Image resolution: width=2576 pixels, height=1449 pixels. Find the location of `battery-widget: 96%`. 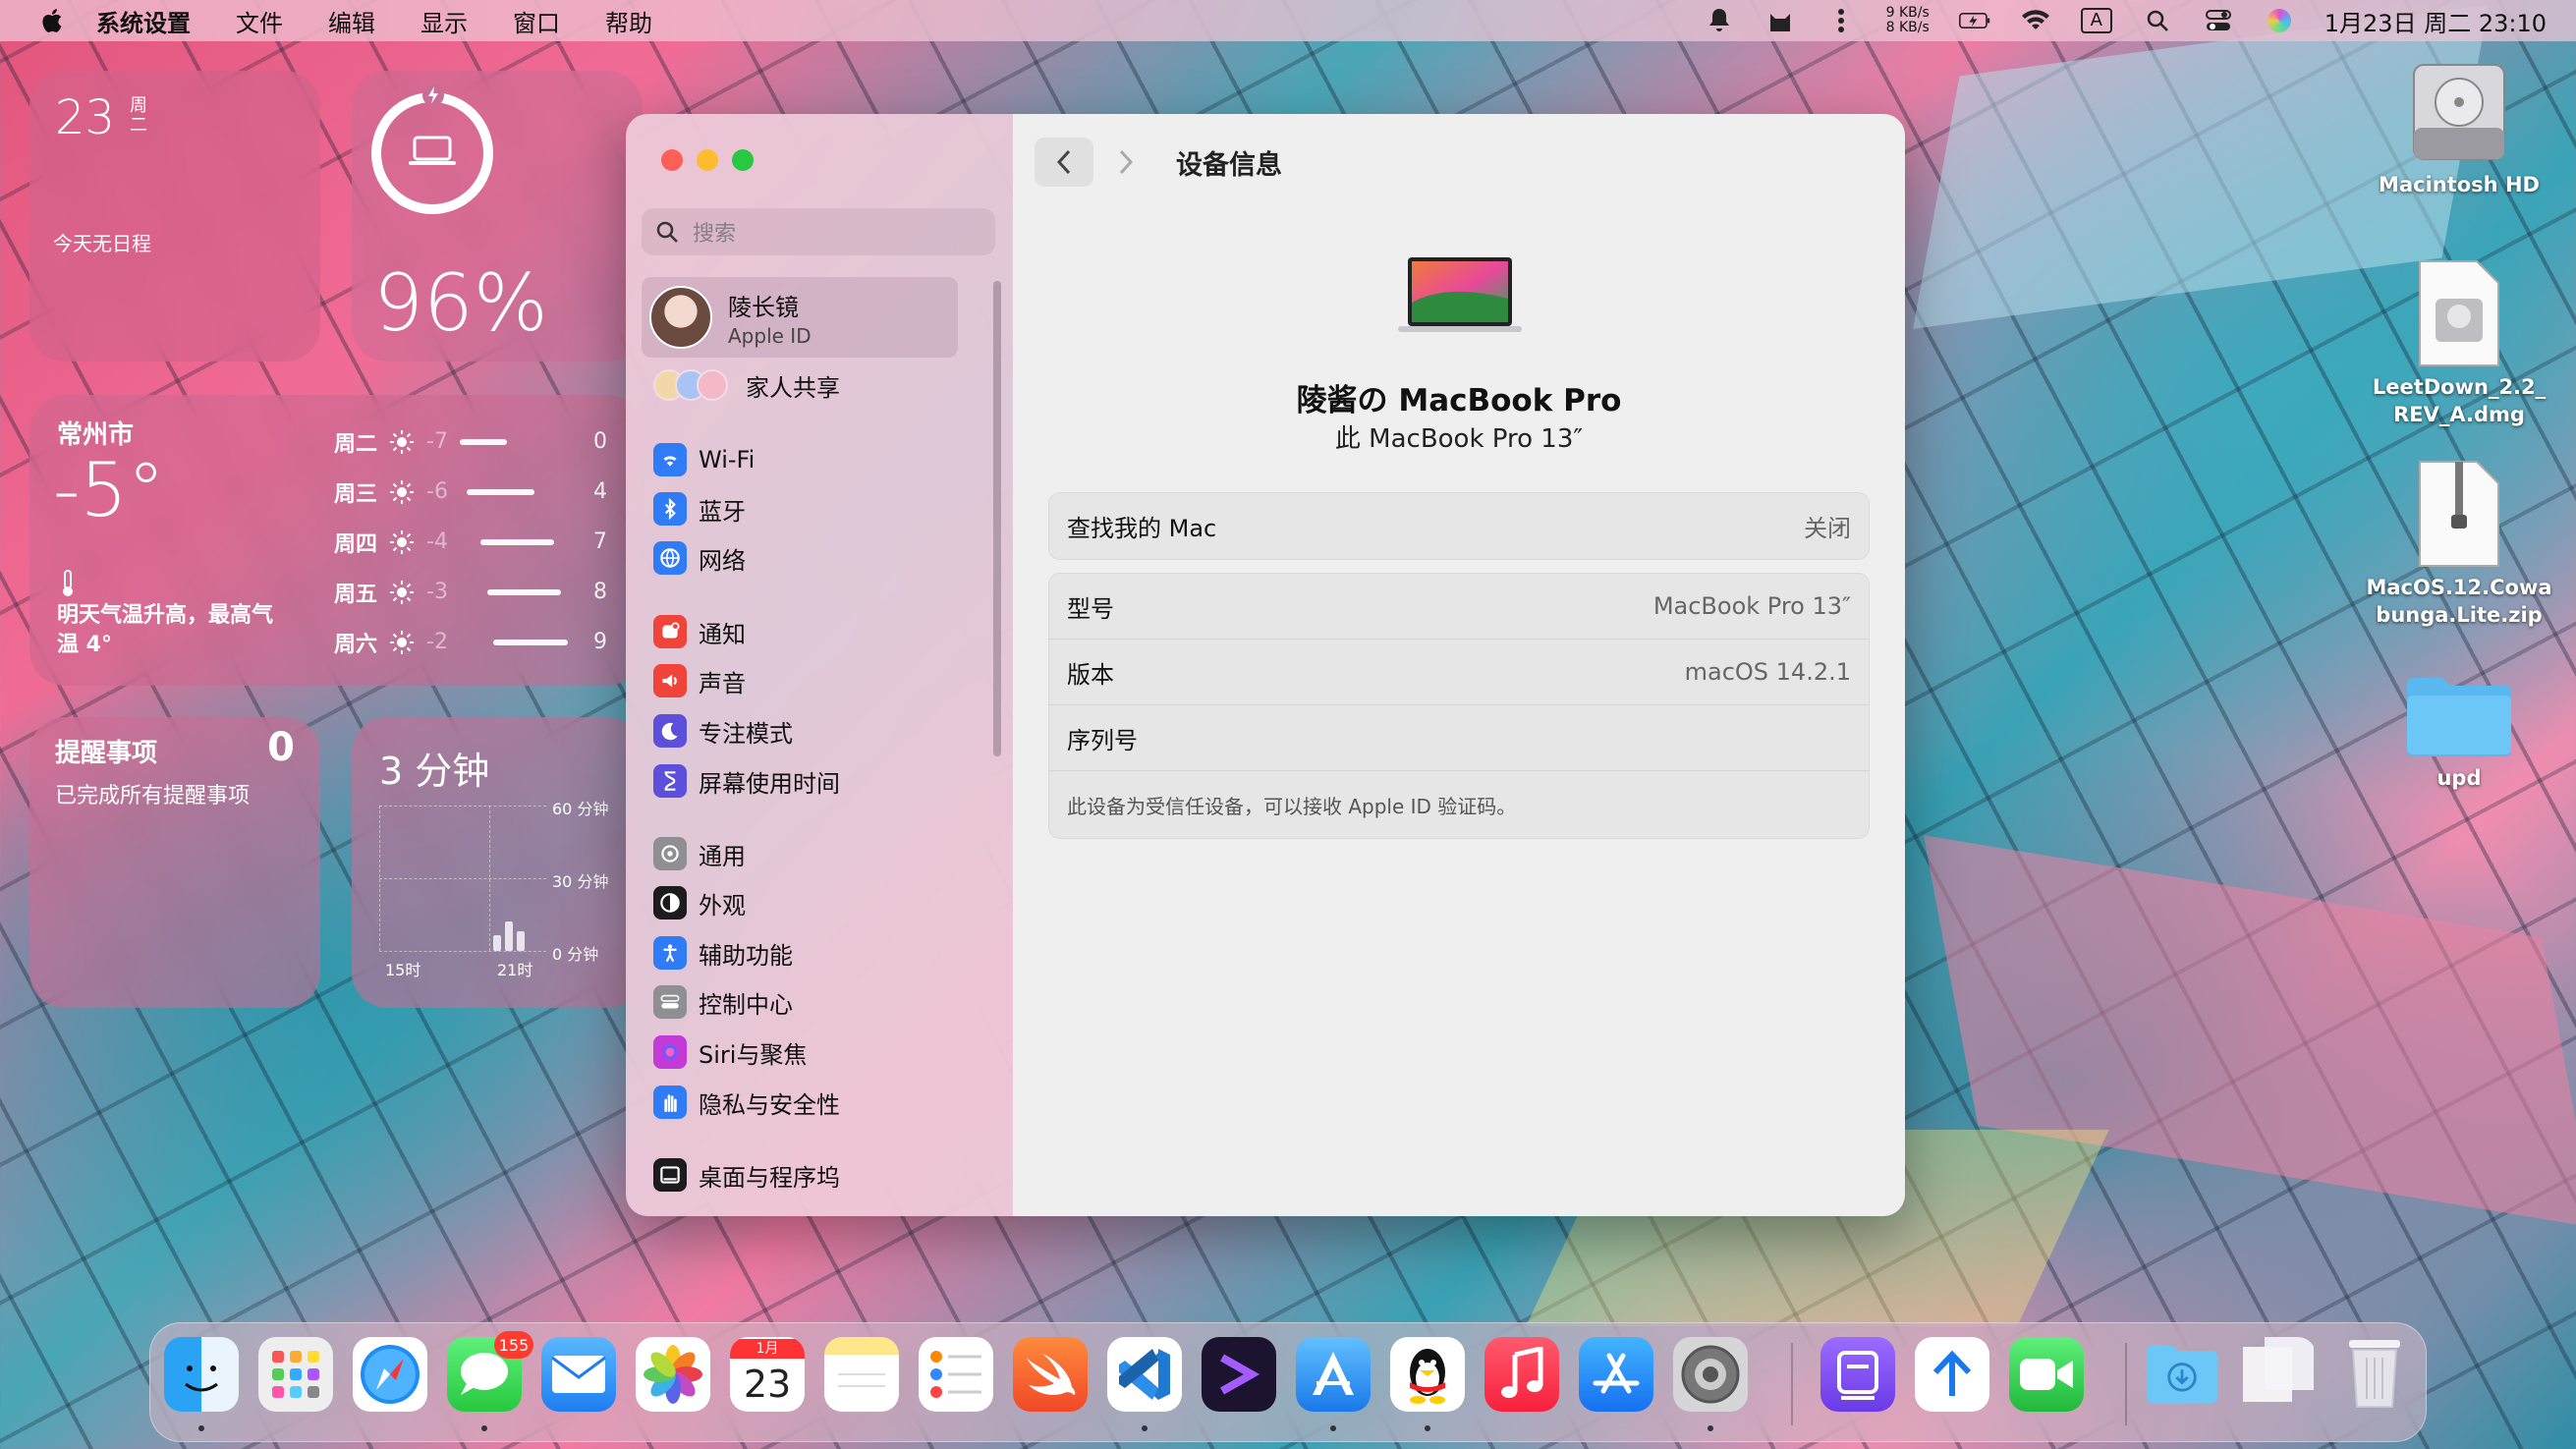

battery-widget: 96% is located at coordinates (497, 216).